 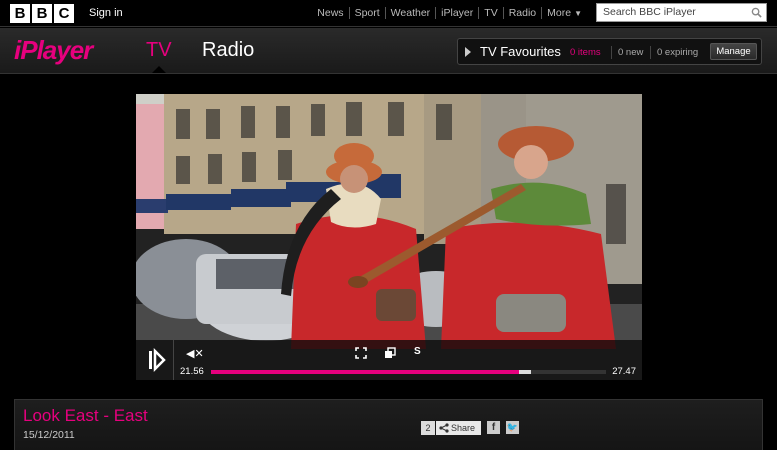 What do you see at coordinates (520, 51) in the screenshot?
I see `favourites-title: TV Favourites` at bounding box center [520, 51].